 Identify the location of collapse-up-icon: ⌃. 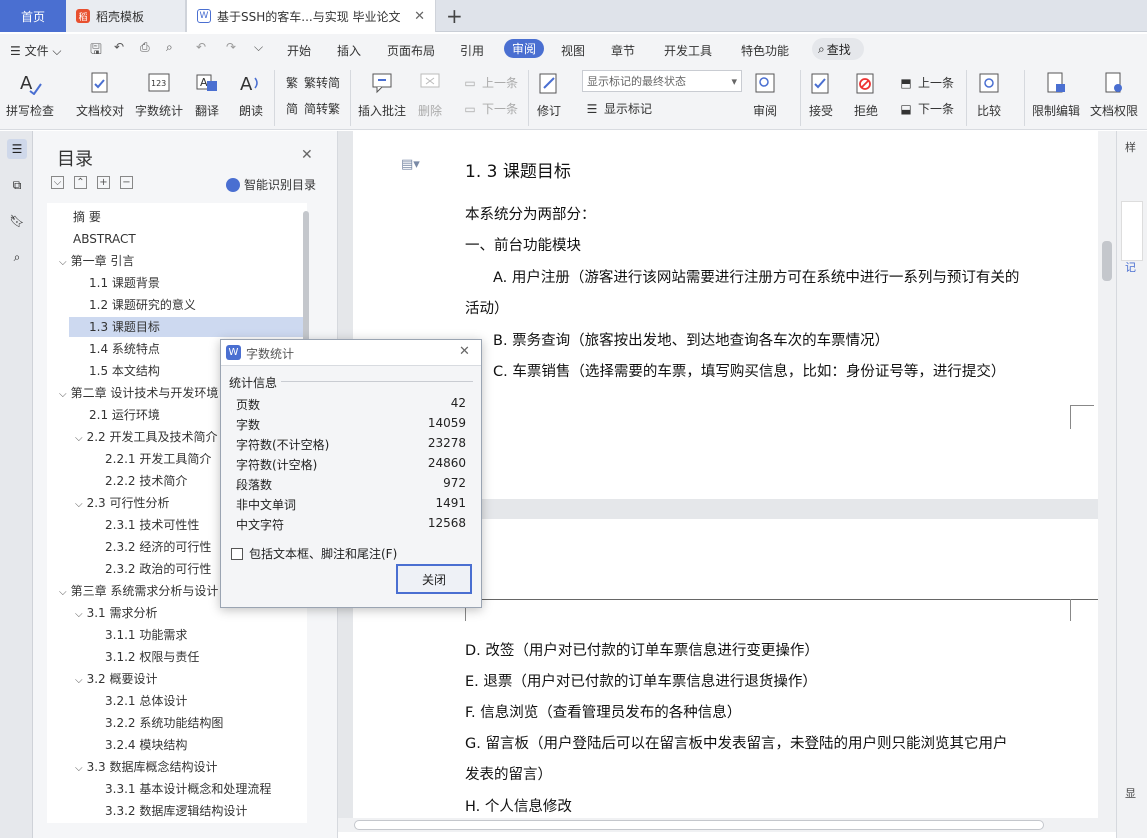
(80, 182).